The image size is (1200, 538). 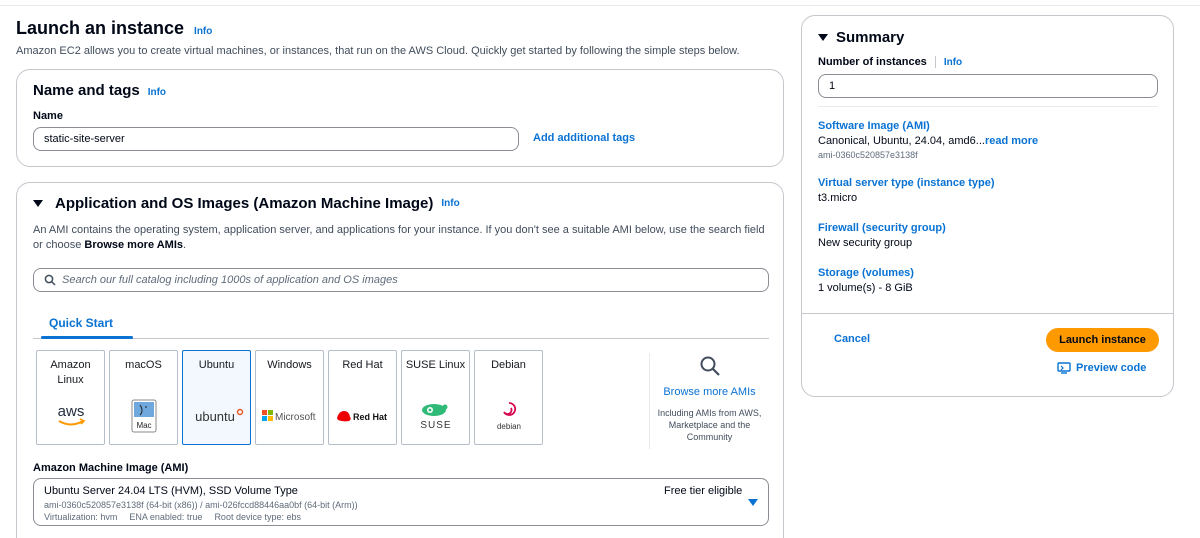 I want to click on page-info-link: Info, so click(x=203, y=31).